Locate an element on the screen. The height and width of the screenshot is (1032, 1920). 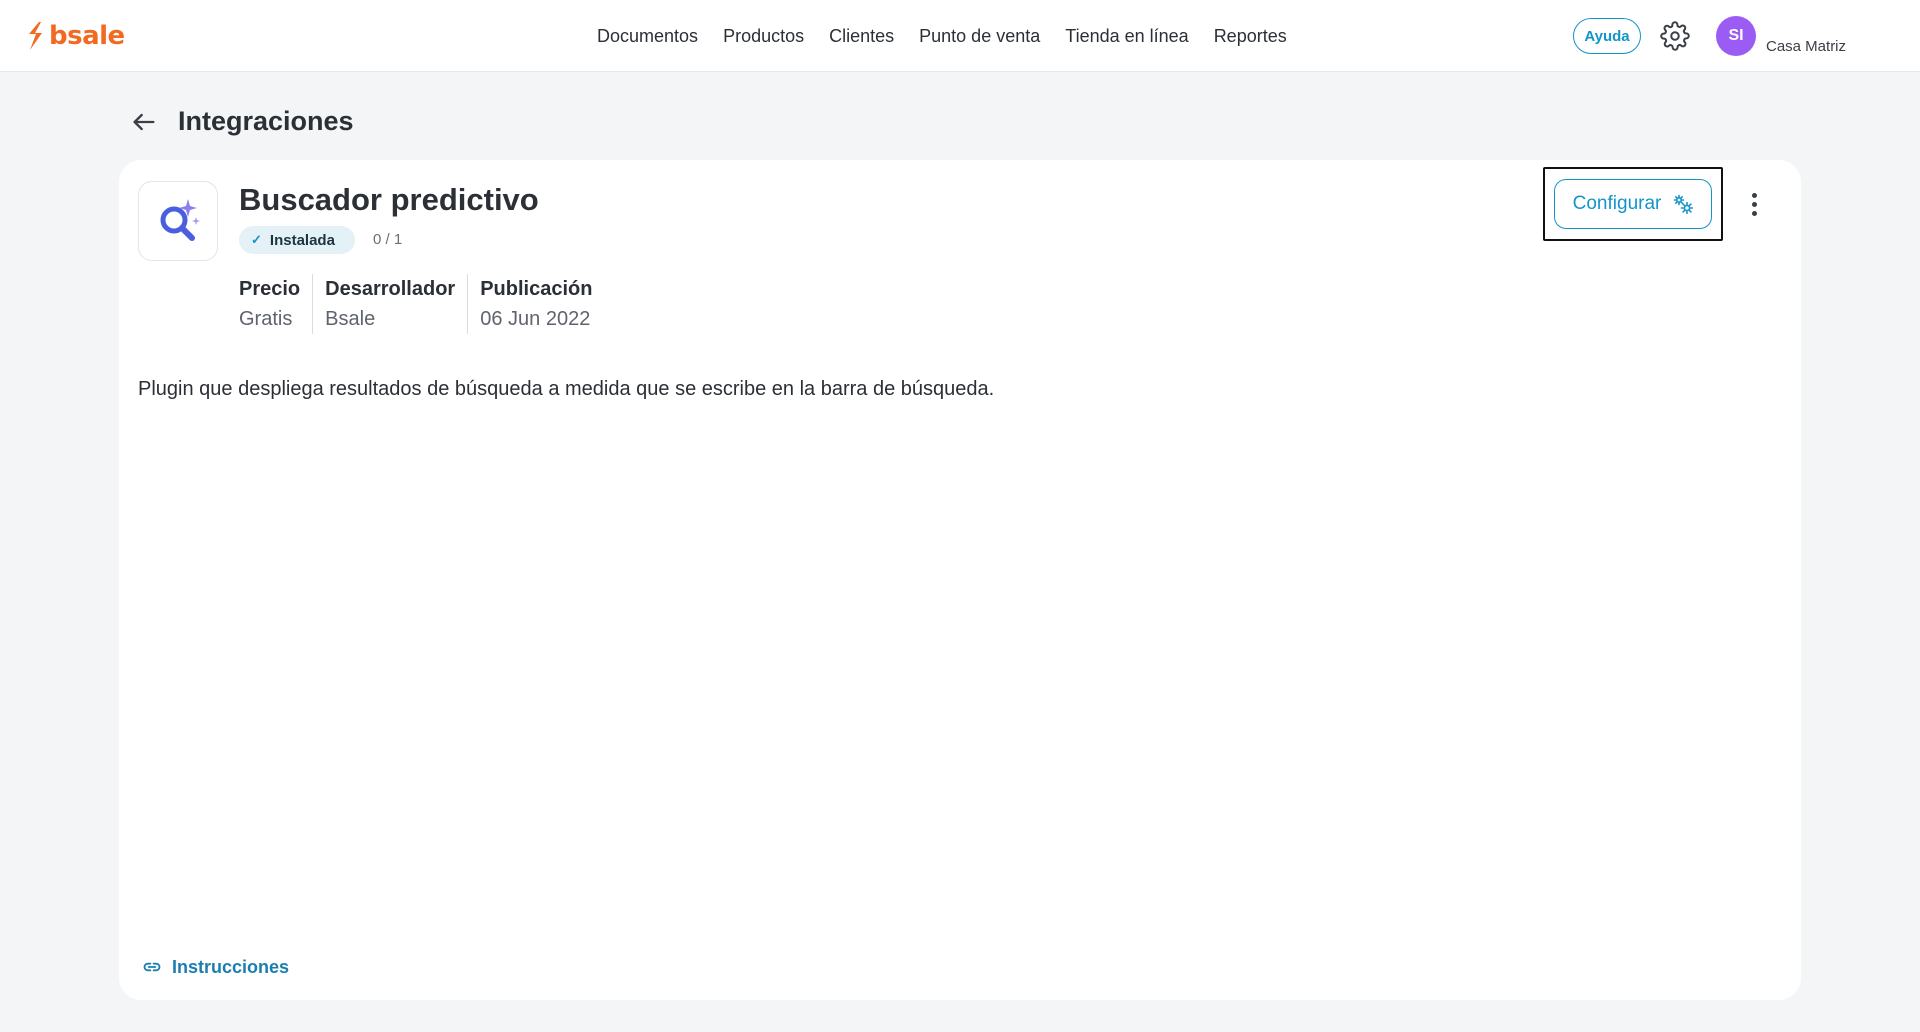
configure-button: Configurar is located at coordinates (1633, 204).